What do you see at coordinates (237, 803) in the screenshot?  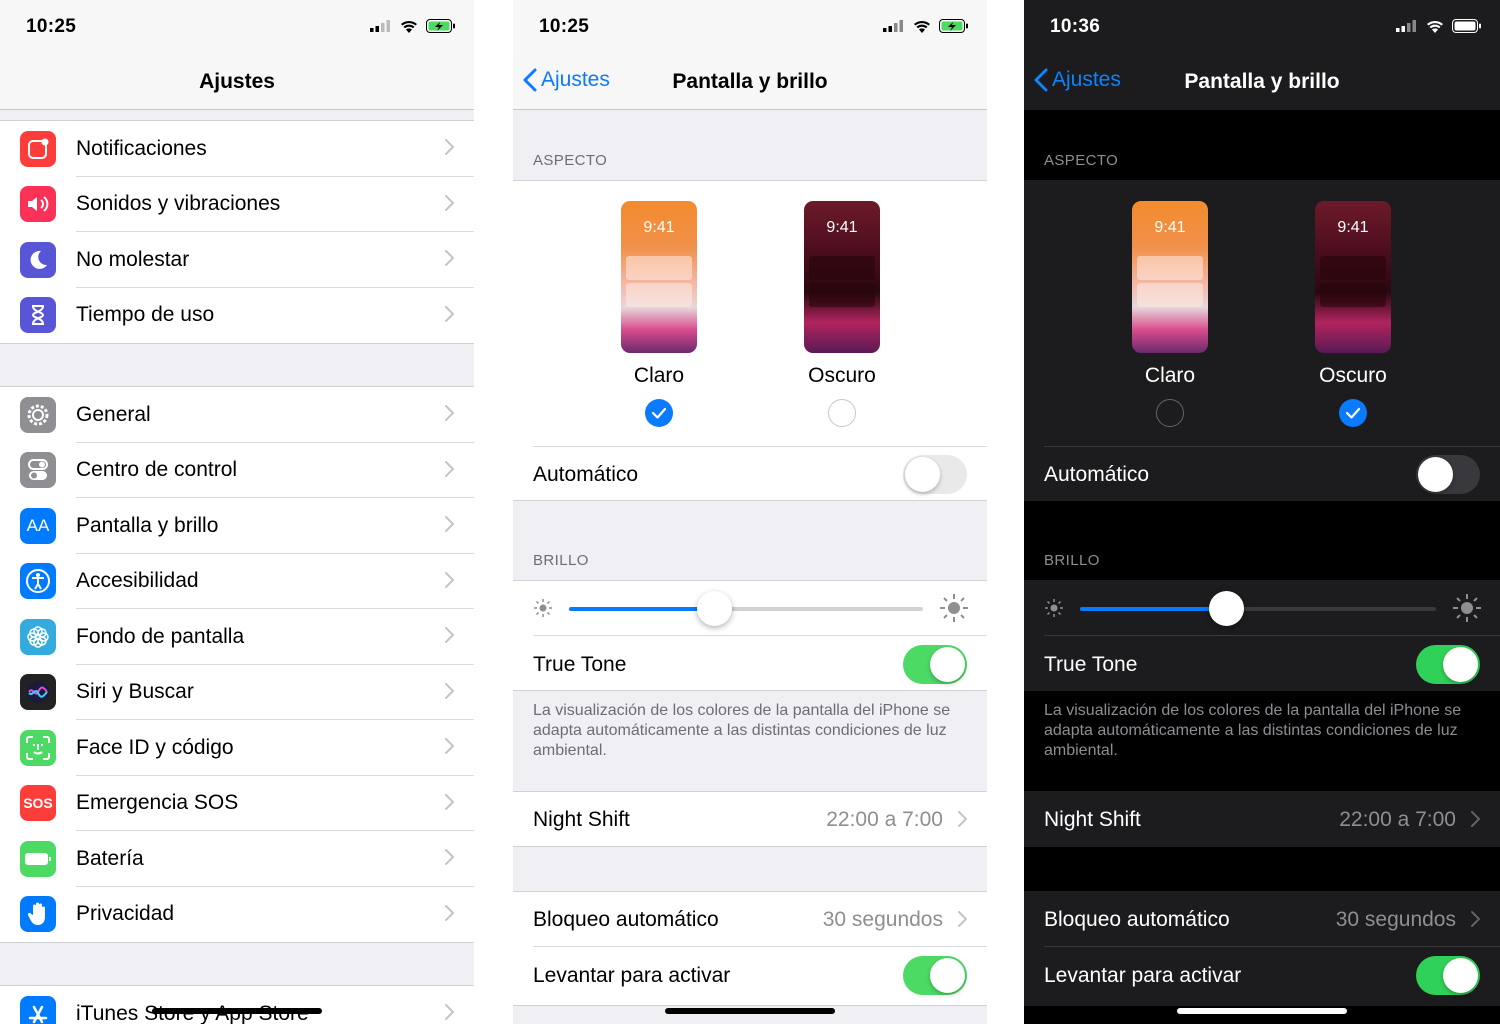 I see `settings-row-sos: SOS Emergencia SOS` at bounding box center [237, 803].